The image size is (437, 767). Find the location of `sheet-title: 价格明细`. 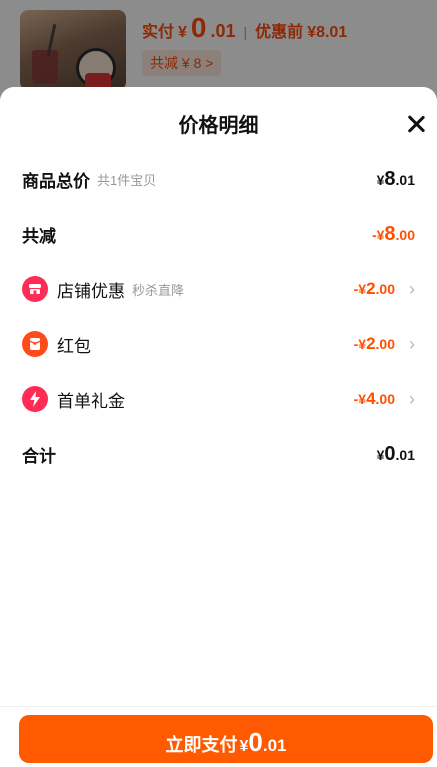

sheet-title: 价格明细 is located at coordinates (218, 126).